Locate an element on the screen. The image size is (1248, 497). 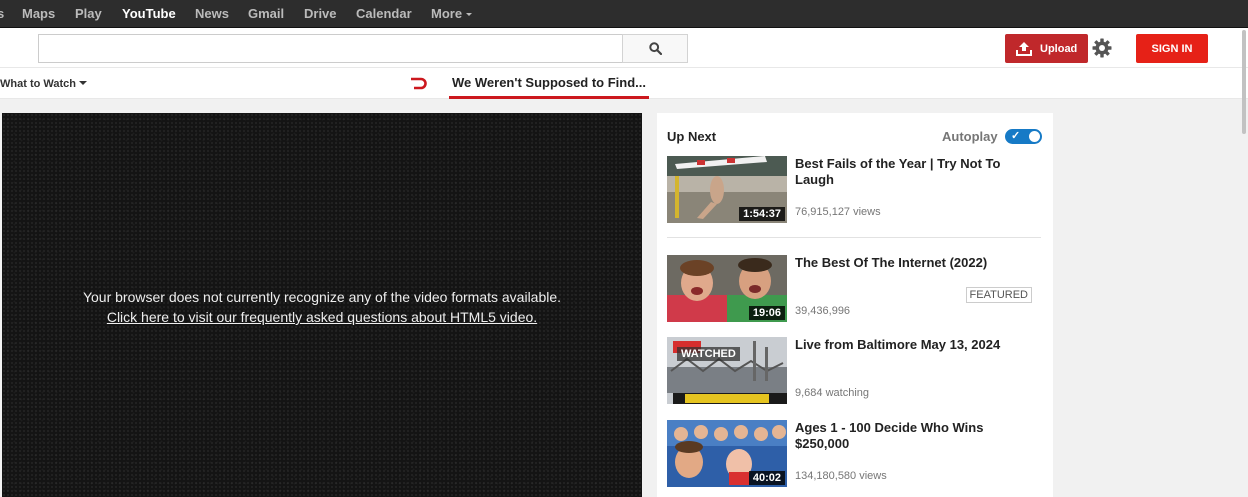
masthead: Upload SIGN IN is located at coordinates (624, 48).